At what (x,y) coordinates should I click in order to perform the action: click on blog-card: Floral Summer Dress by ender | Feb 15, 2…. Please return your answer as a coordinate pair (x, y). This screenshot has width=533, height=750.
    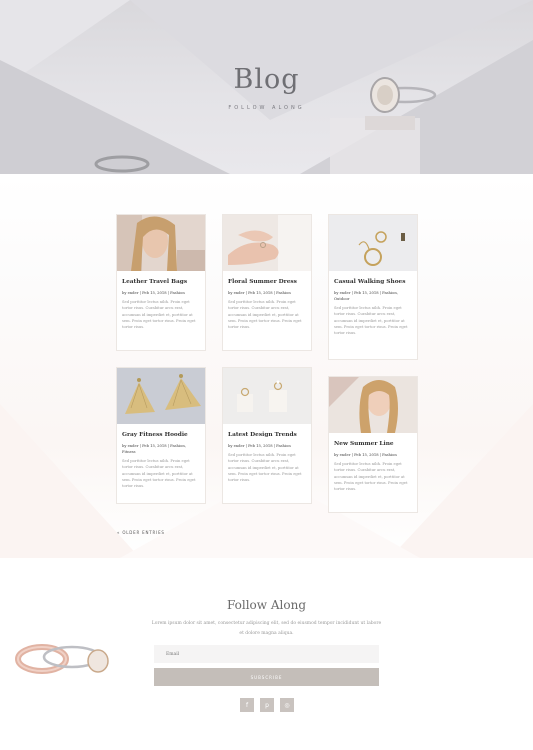
    Looking at the image, I should click on (267, 282).